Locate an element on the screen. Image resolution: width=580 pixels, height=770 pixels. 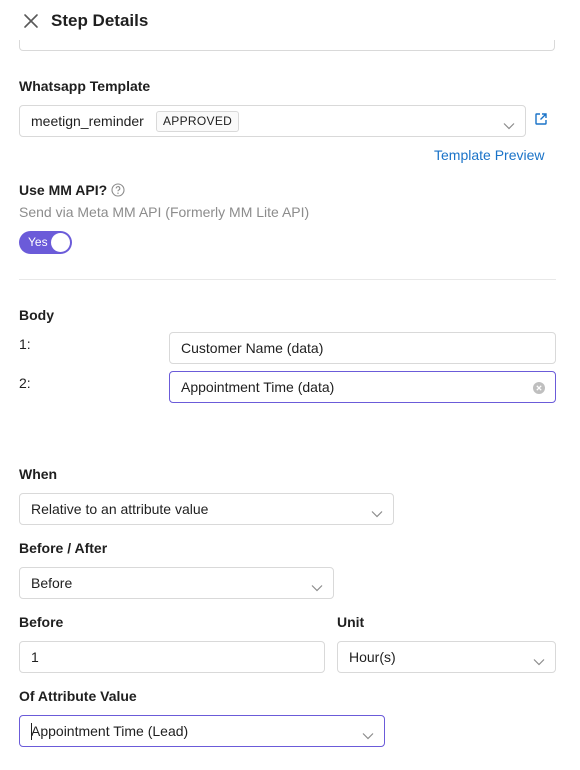
drawer-header: Step Details is located at coordinates (290, 22).